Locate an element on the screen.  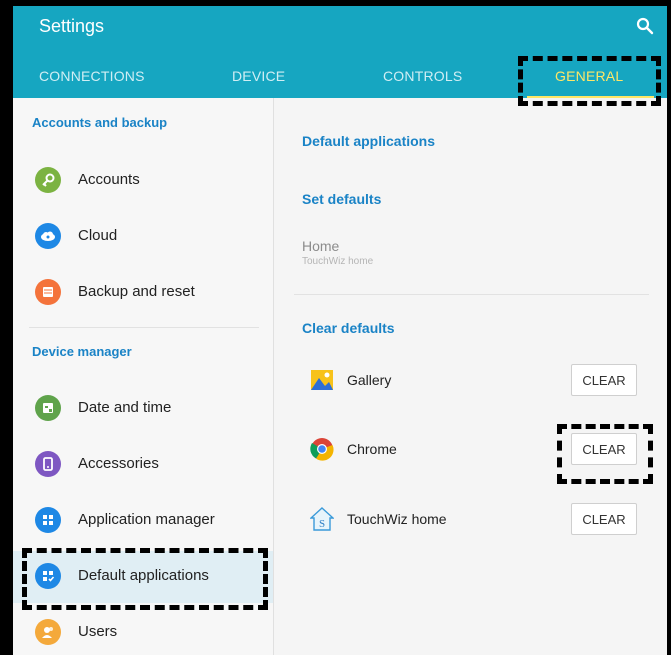
home-setting-value: TouchWiz home is located at coordinates (338, 261).